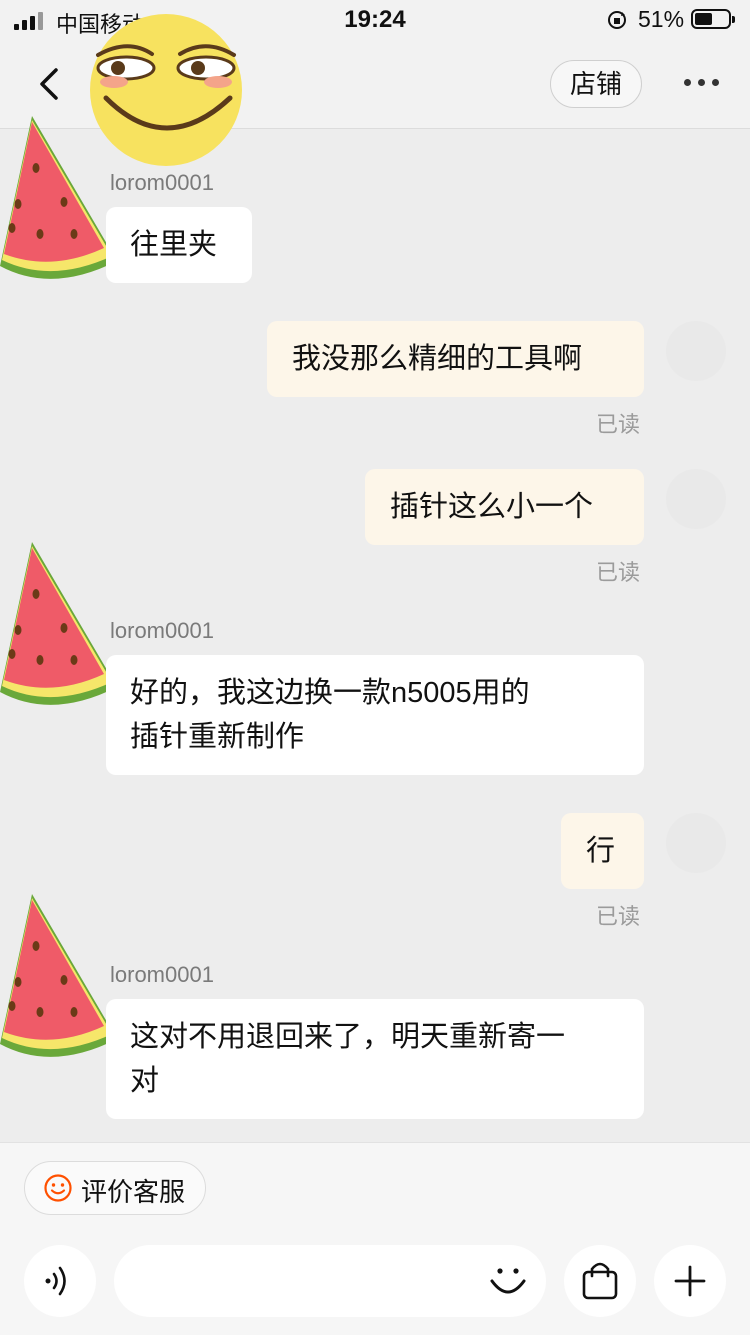 This screenshot has height=1335, width=750. What do you see at coordinates (55, 1281) in the screenshot?
I see `voice-icon` at bounding box center [55, 1281].